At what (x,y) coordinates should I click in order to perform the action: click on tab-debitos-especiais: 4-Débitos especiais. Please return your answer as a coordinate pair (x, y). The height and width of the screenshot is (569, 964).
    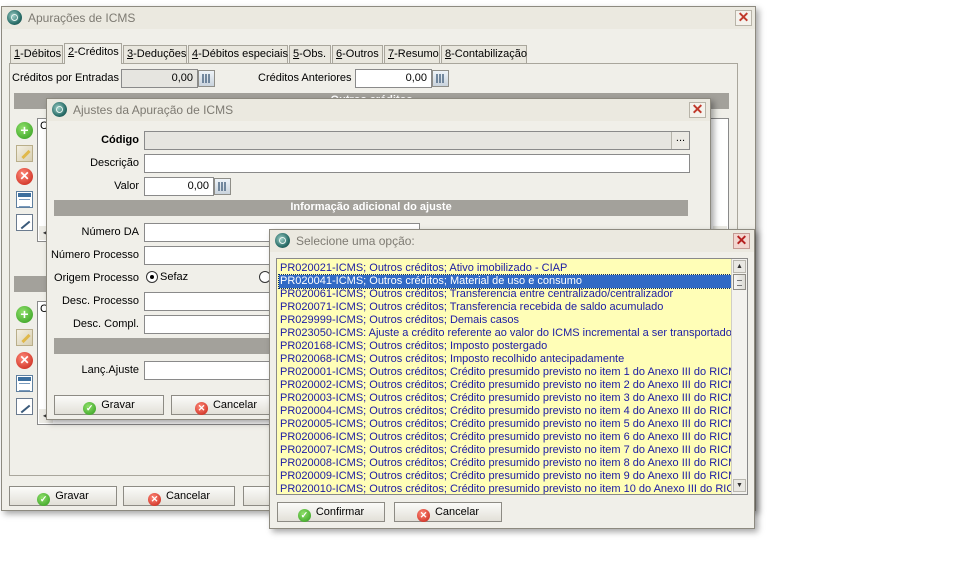
    Looking at the image, I should click on (238, 54).